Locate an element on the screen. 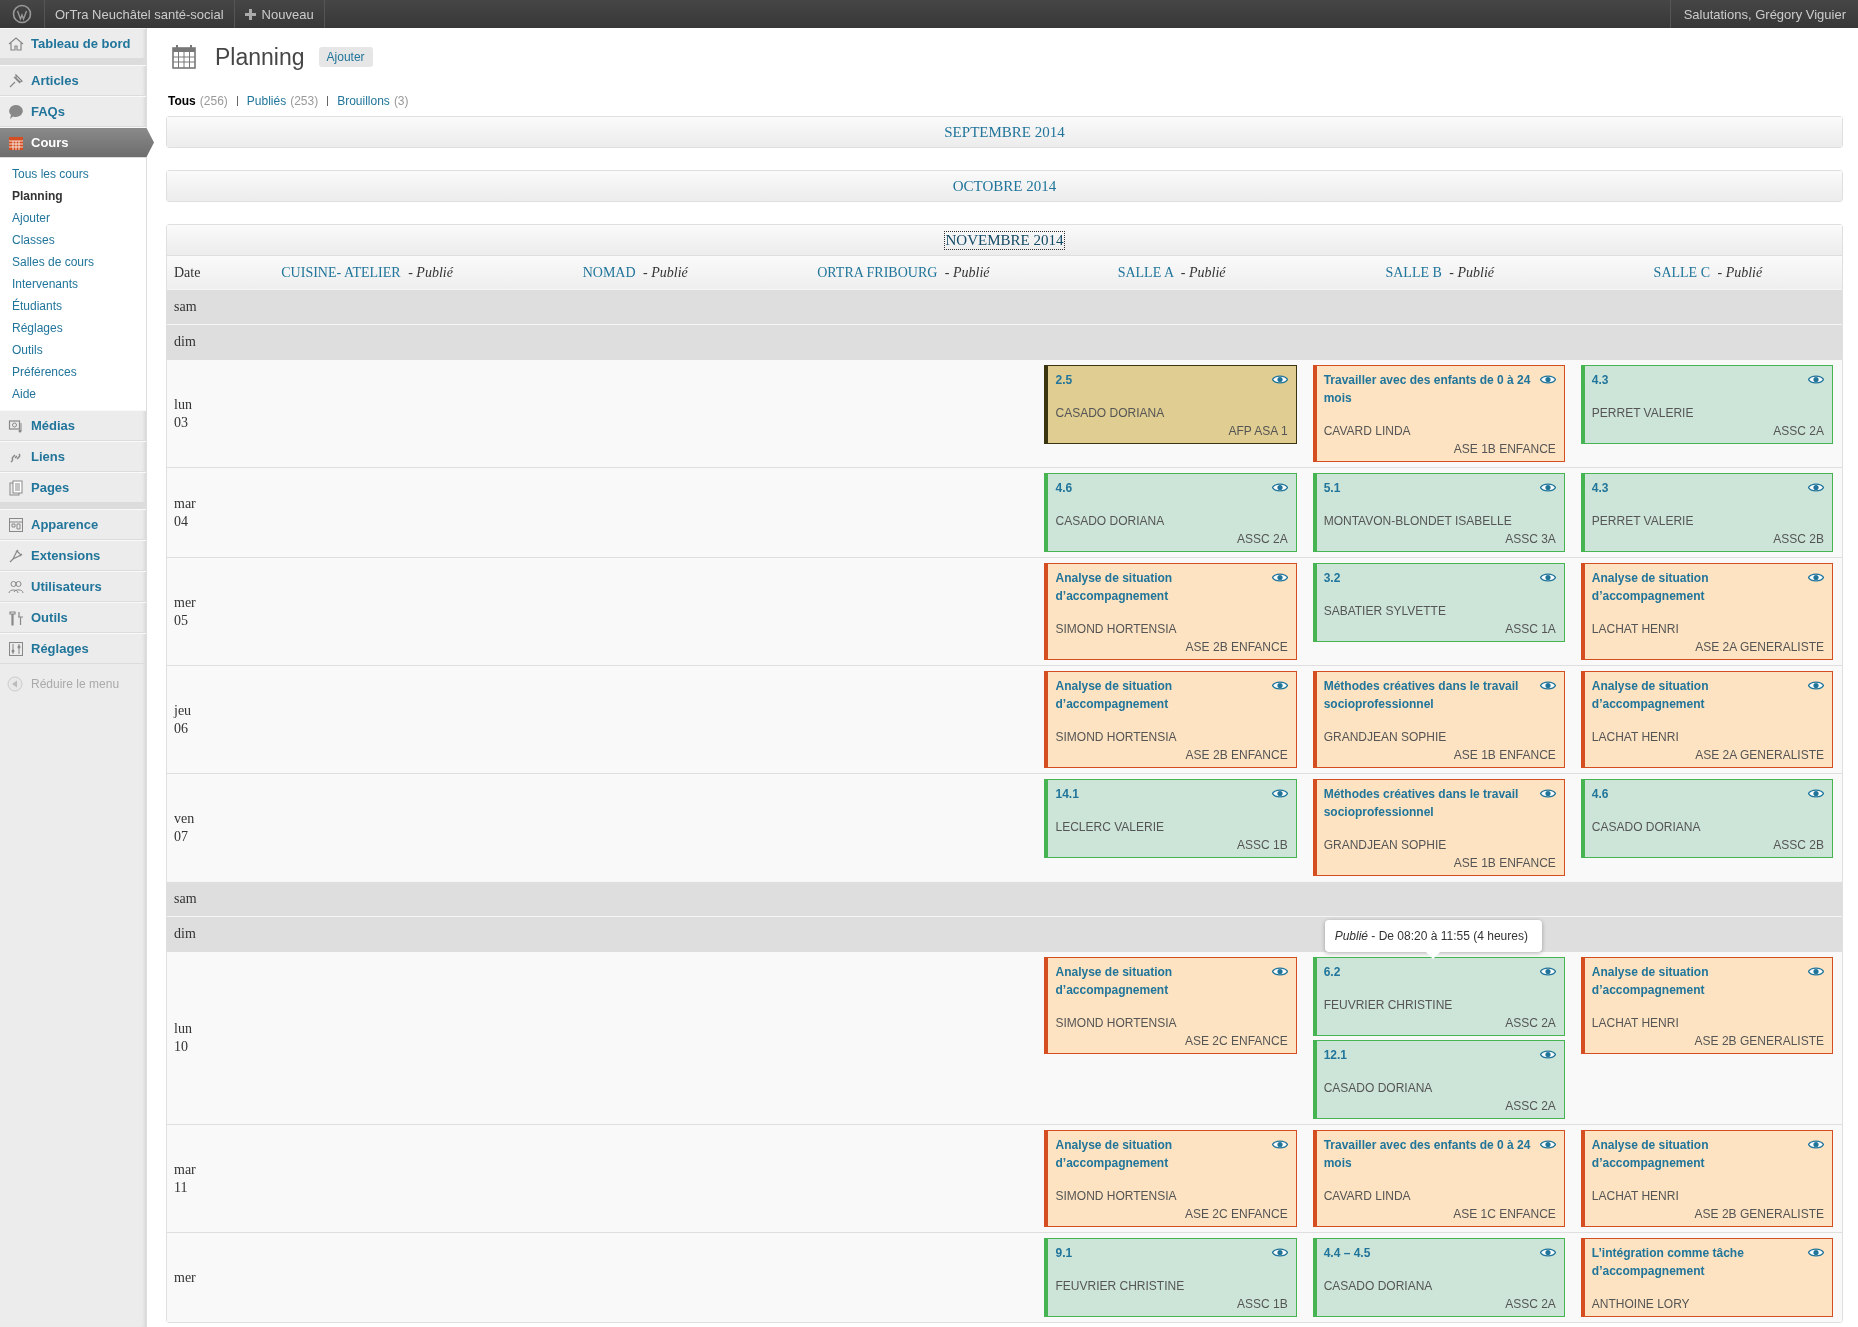 The height and width of the screenshot is (1327, 1858). submenu-item: Classes is located at coordinates (73, 240).